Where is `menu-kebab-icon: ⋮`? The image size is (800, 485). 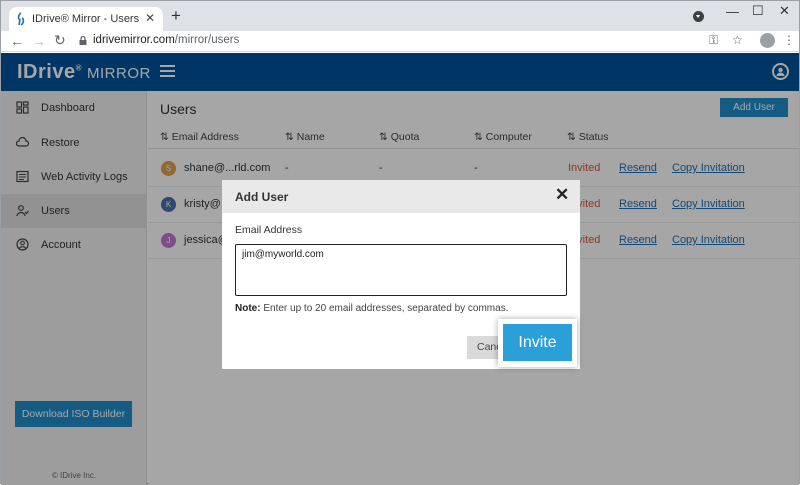 menu-kebab-icon: ⋮ is located at coordinates (789, 40).